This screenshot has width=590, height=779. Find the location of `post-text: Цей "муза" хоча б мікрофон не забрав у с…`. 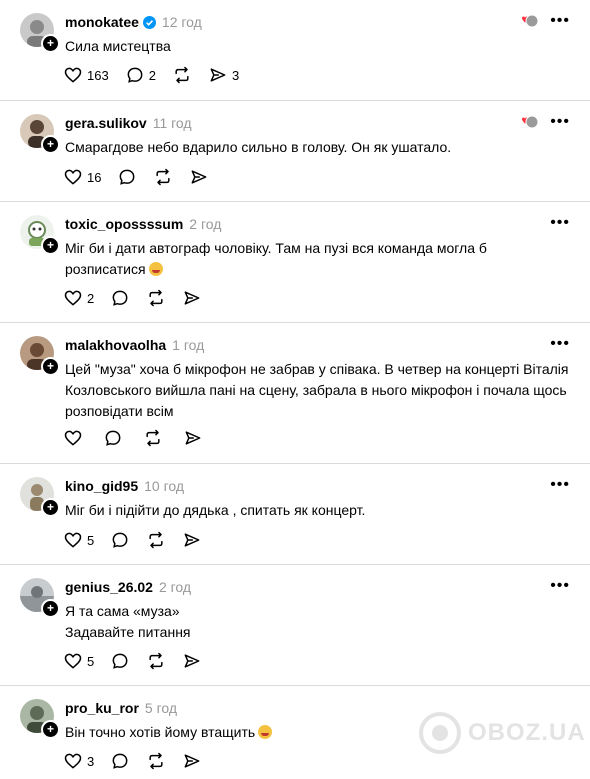

post-text: Цей "муза" хоча б мікрофон не забрав у с… is located at coordinates (317, 390).